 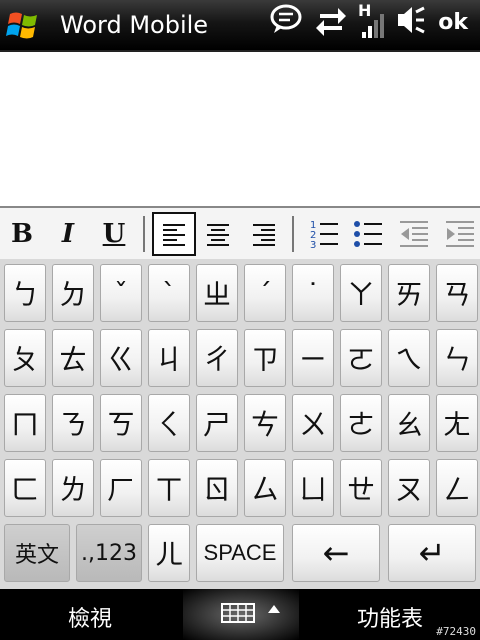 I want to click on zhuyin-key: ㄅ, so click(x=25, y=293).